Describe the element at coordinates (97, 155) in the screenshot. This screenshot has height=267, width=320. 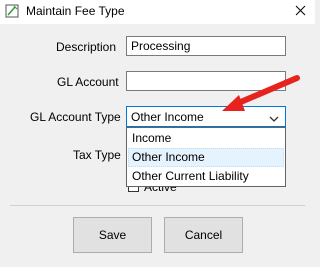
I see `tax-type-label: Tax Type` at that location.